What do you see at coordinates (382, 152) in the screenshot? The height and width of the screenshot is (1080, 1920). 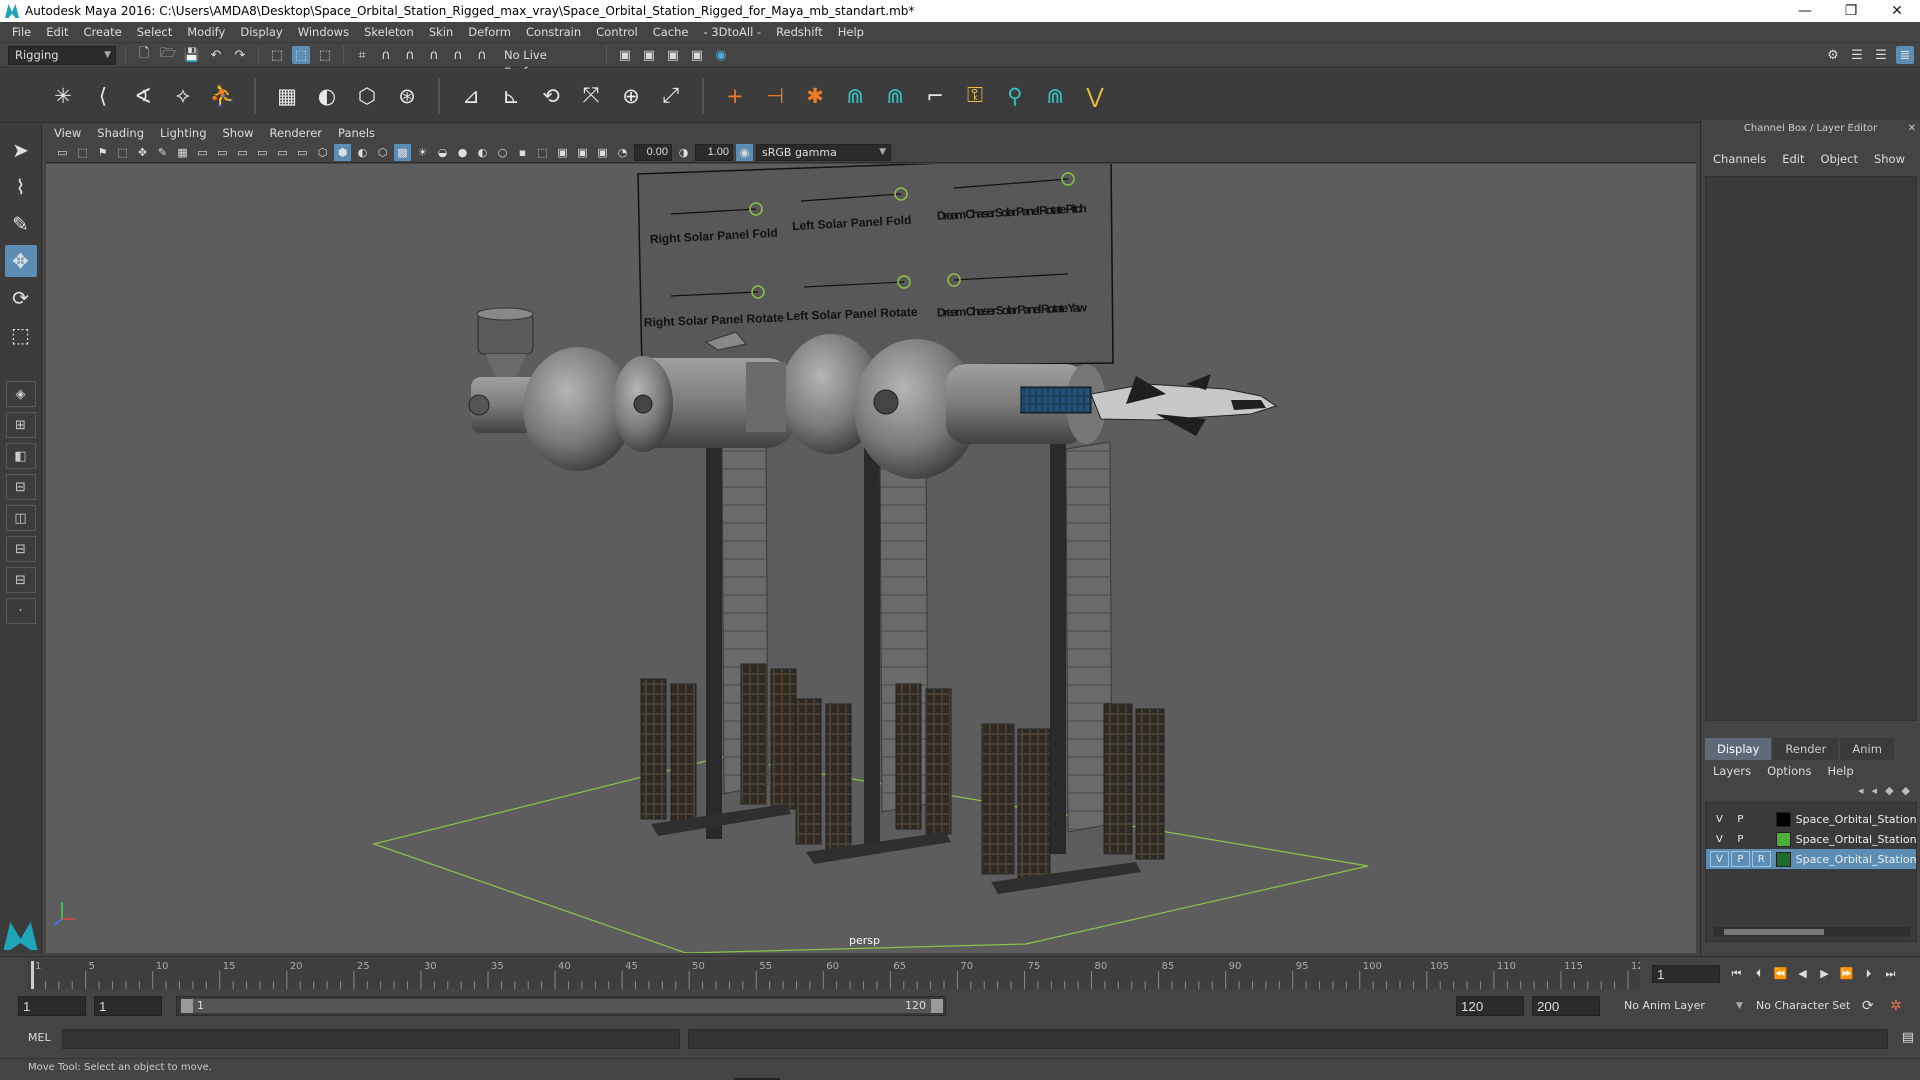 I see `wireframe-on-shaded-icon: ⬡` at bounding box center [382, 152].